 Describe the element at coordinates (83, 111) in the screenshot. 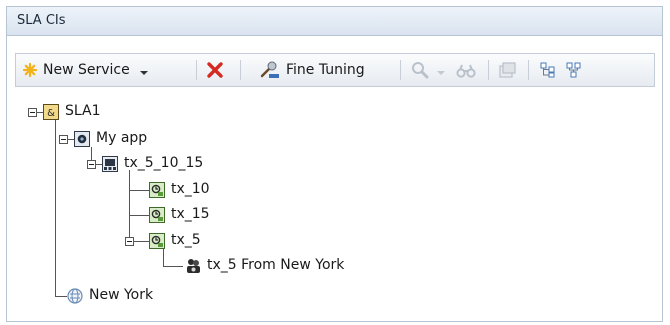

I see `tree-node-label: SLA1` at that location.